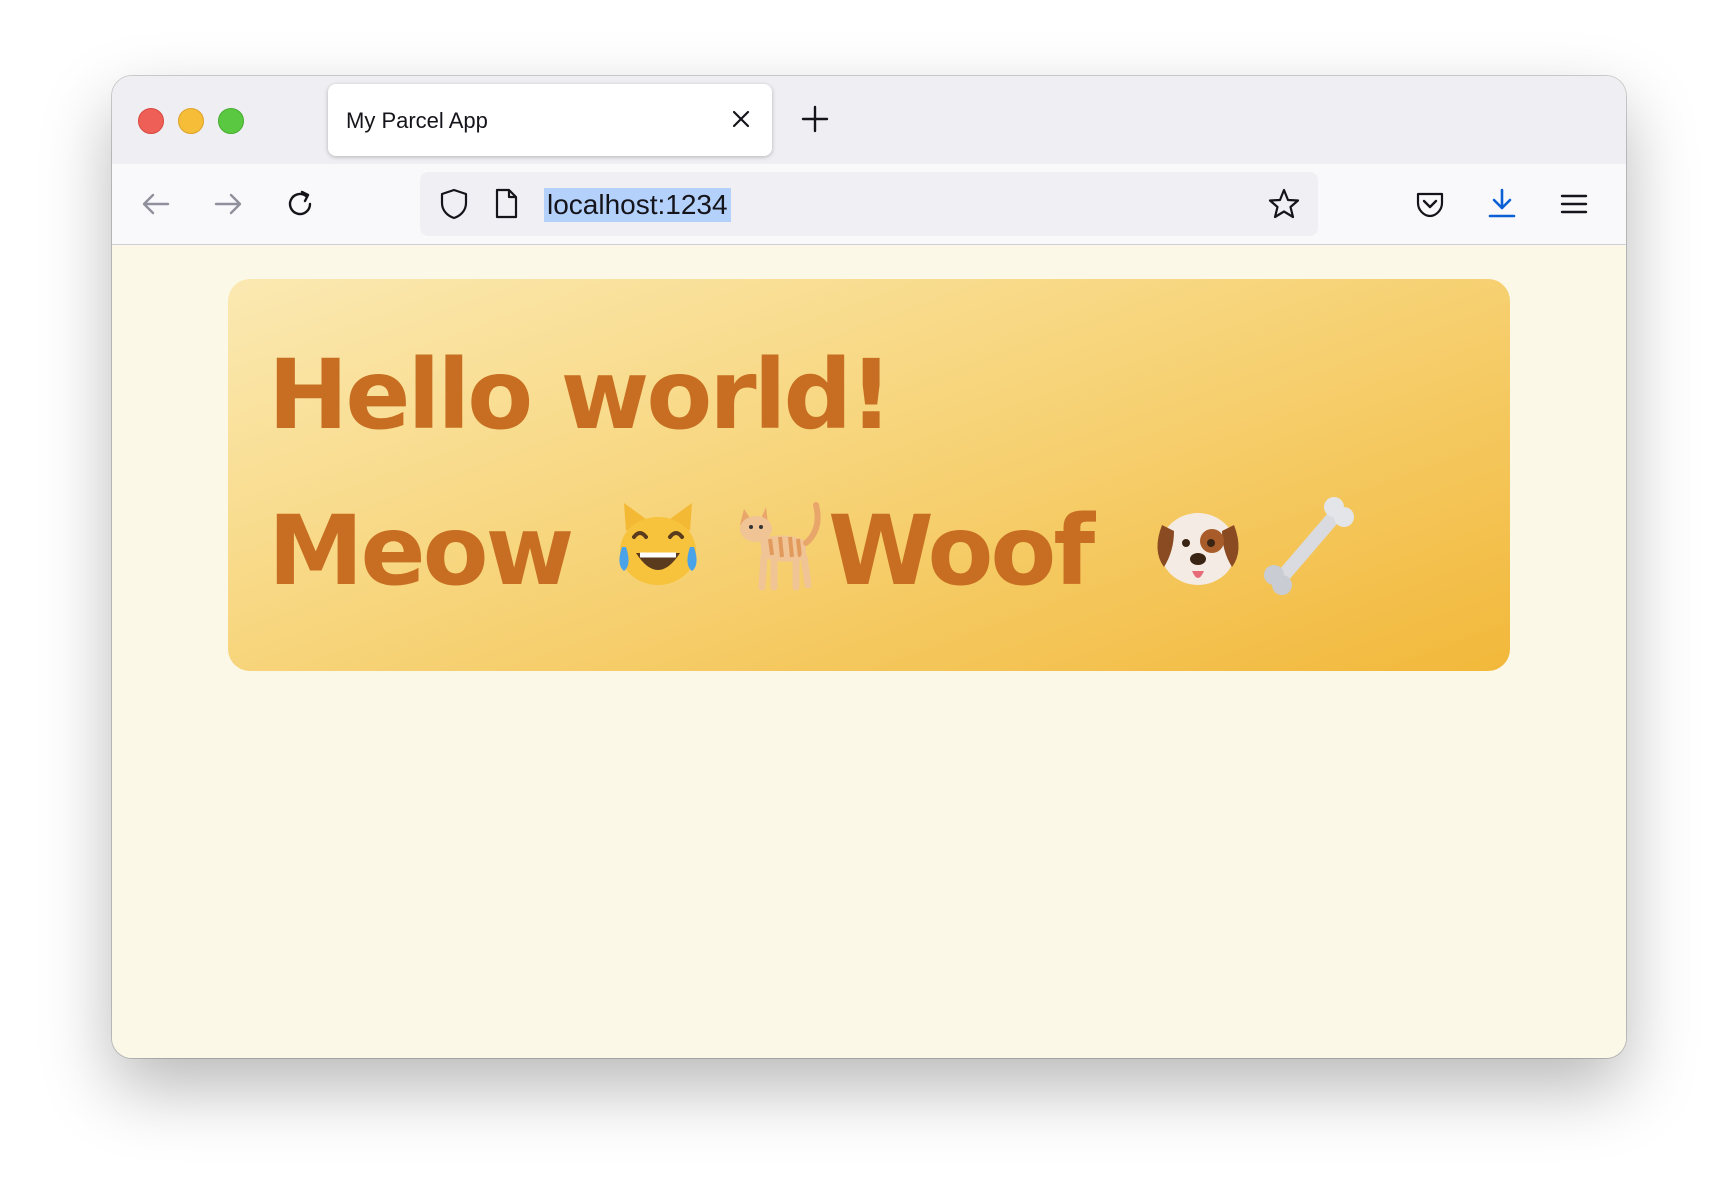  Describe the element at coordinates (191, 121) in the screenshot. I see `window-minimize-button` at that location.